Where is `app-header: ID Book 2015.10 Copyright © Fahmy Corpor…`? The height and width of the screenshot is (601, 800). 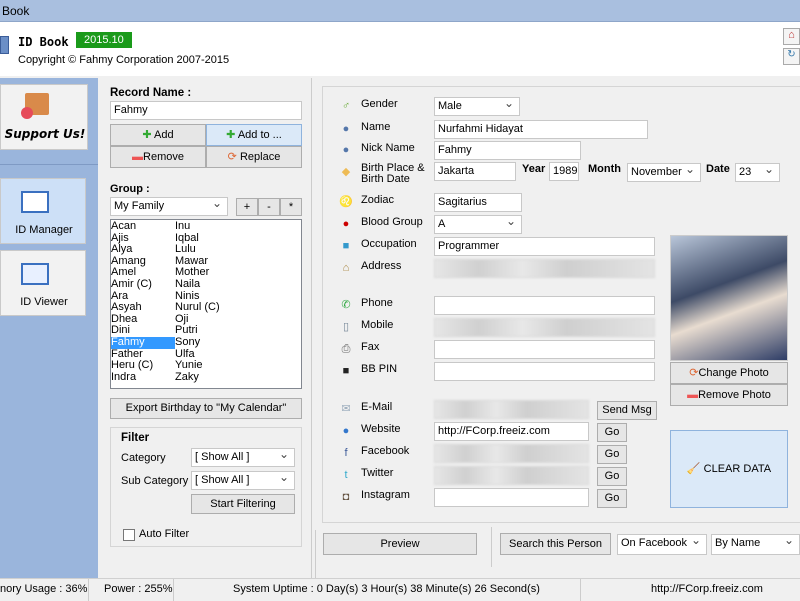
app-header: ID Book 2015.10 Copyright © Fahmy Corpor… is located at coordinates (400, 49).